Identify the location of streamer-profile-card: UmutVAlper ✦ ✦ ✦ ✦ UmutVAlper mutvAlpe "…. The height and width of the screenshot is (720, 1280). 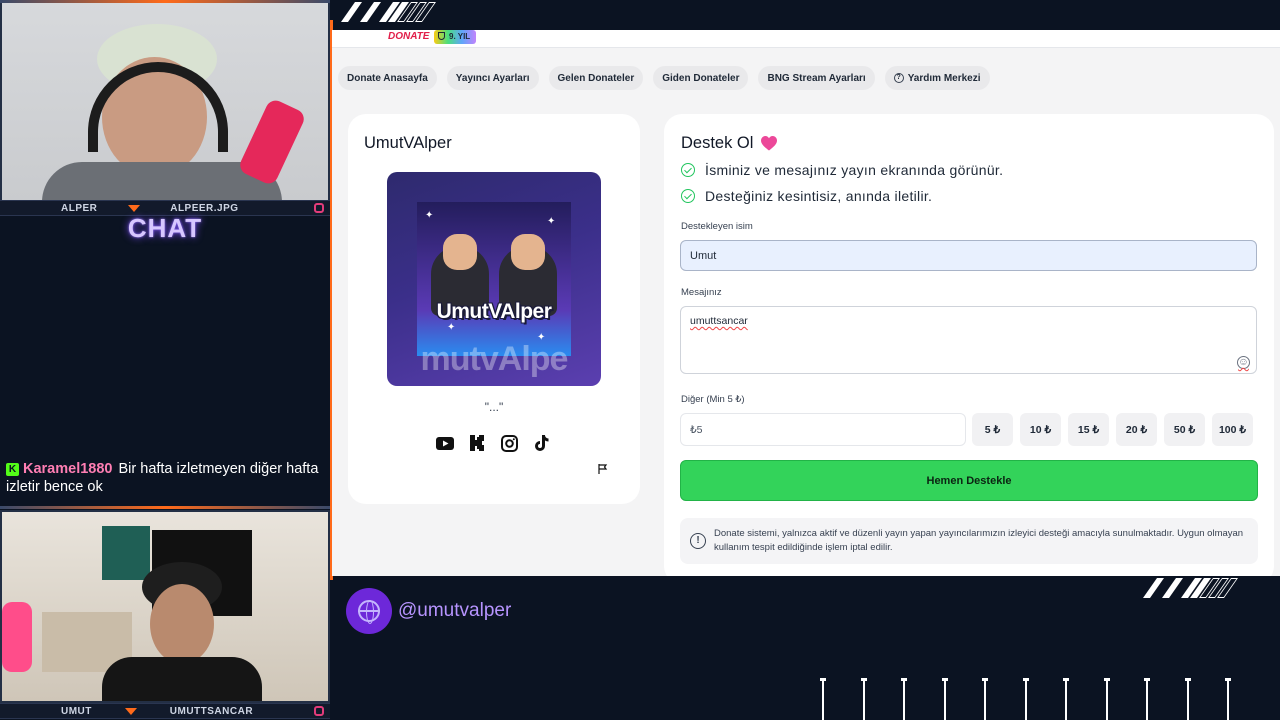
(494, 309).